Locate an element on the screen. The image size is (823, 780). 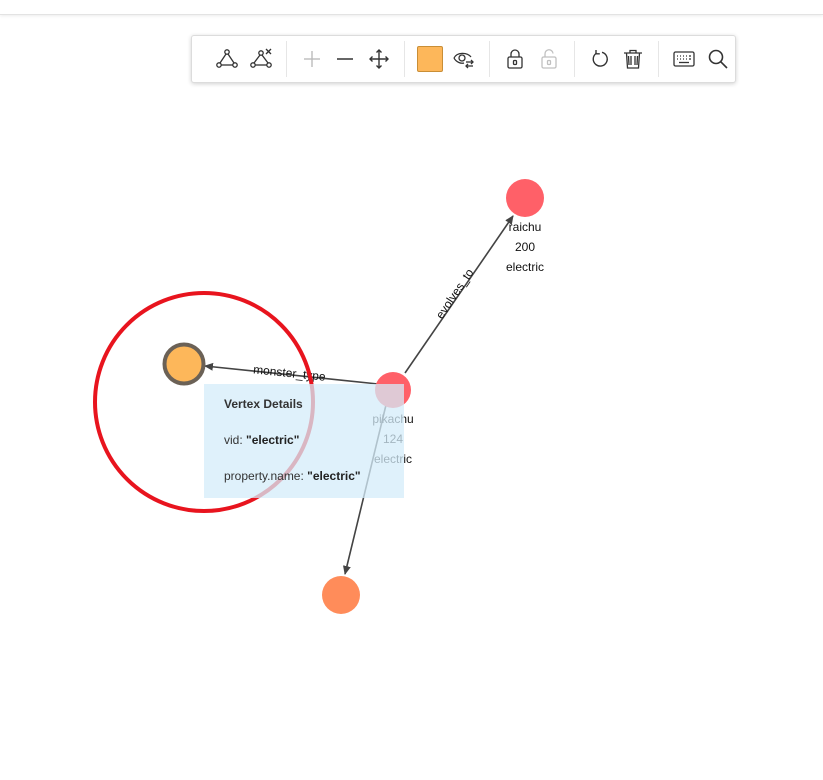
node-raichu is located at coordinates (525, 198).